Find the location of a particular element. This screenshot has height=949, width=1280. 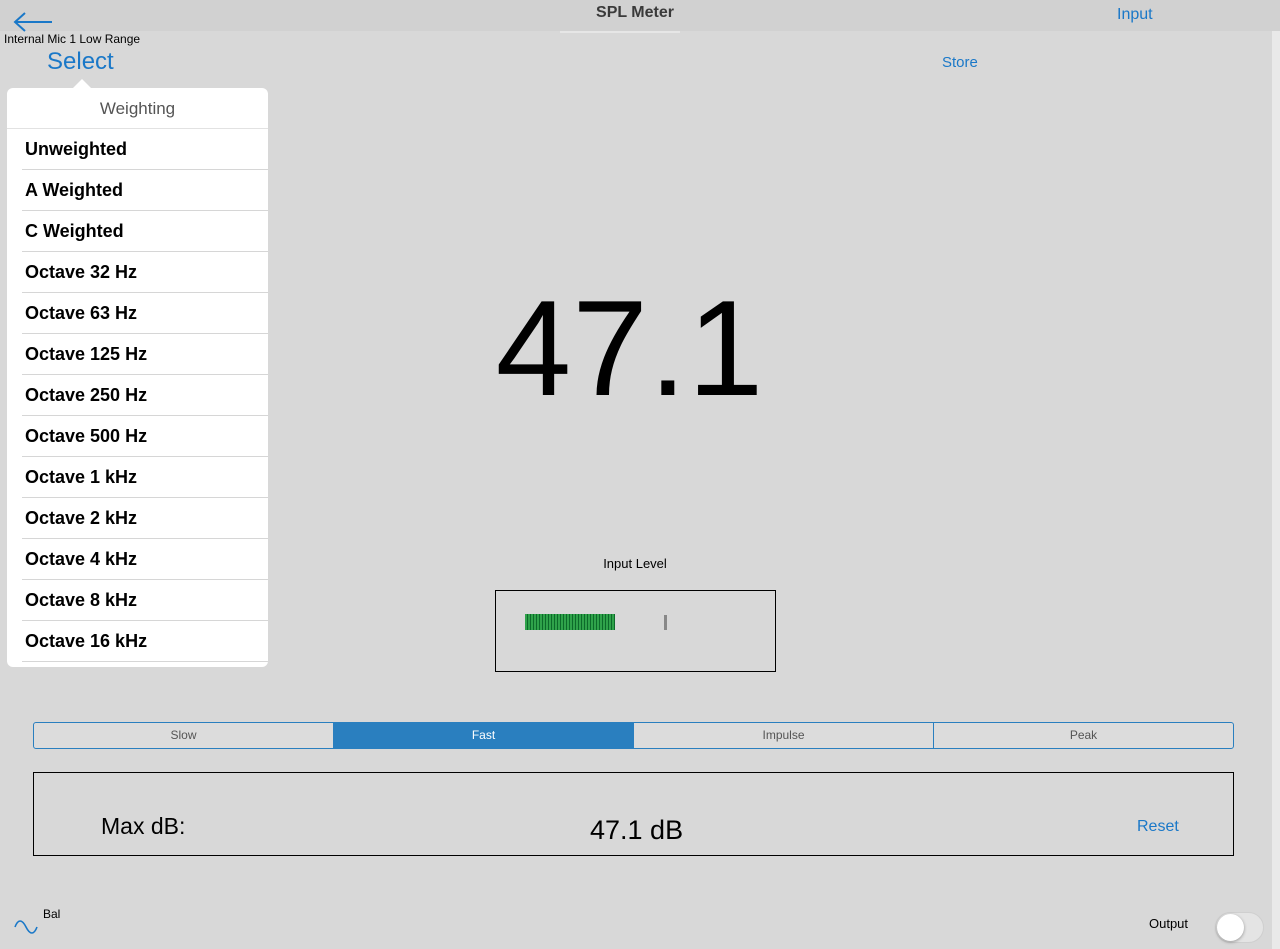

weighting-popover-title: Weighting is located at coordinates (137, 108).